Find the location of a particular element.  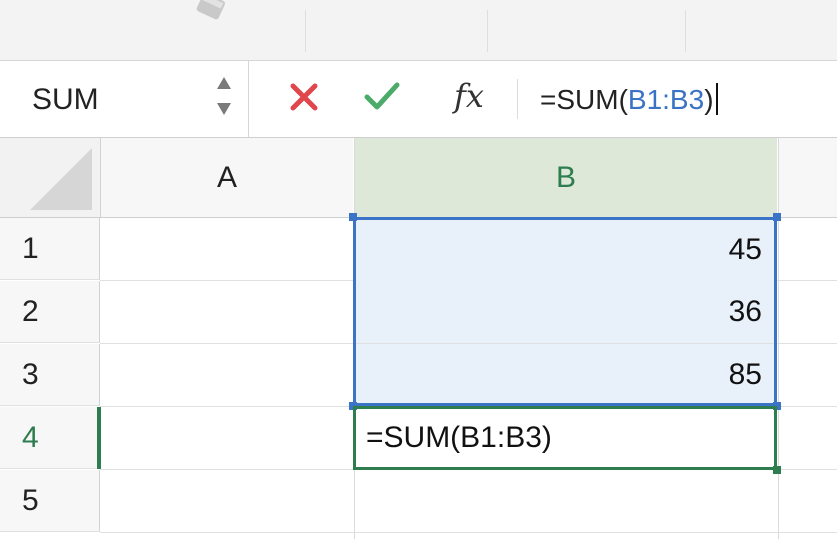

formula-separator is located at coordinates (517, 99).